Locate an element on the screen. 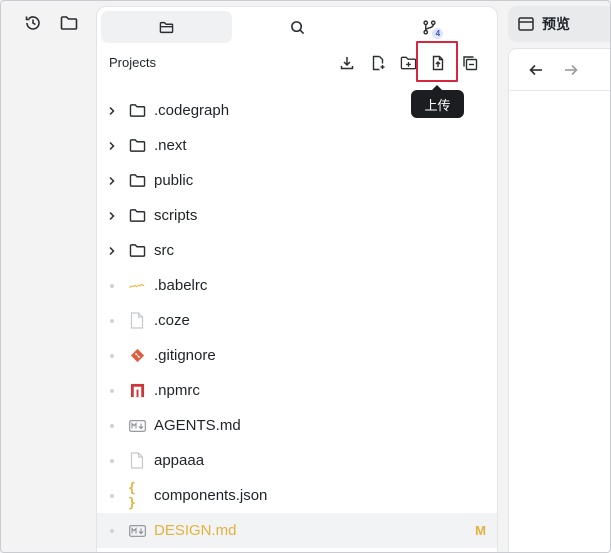 Image resolution: width=611 pixels, height=553 pixels. file-name: .coze is located at coordinates (172, 320).